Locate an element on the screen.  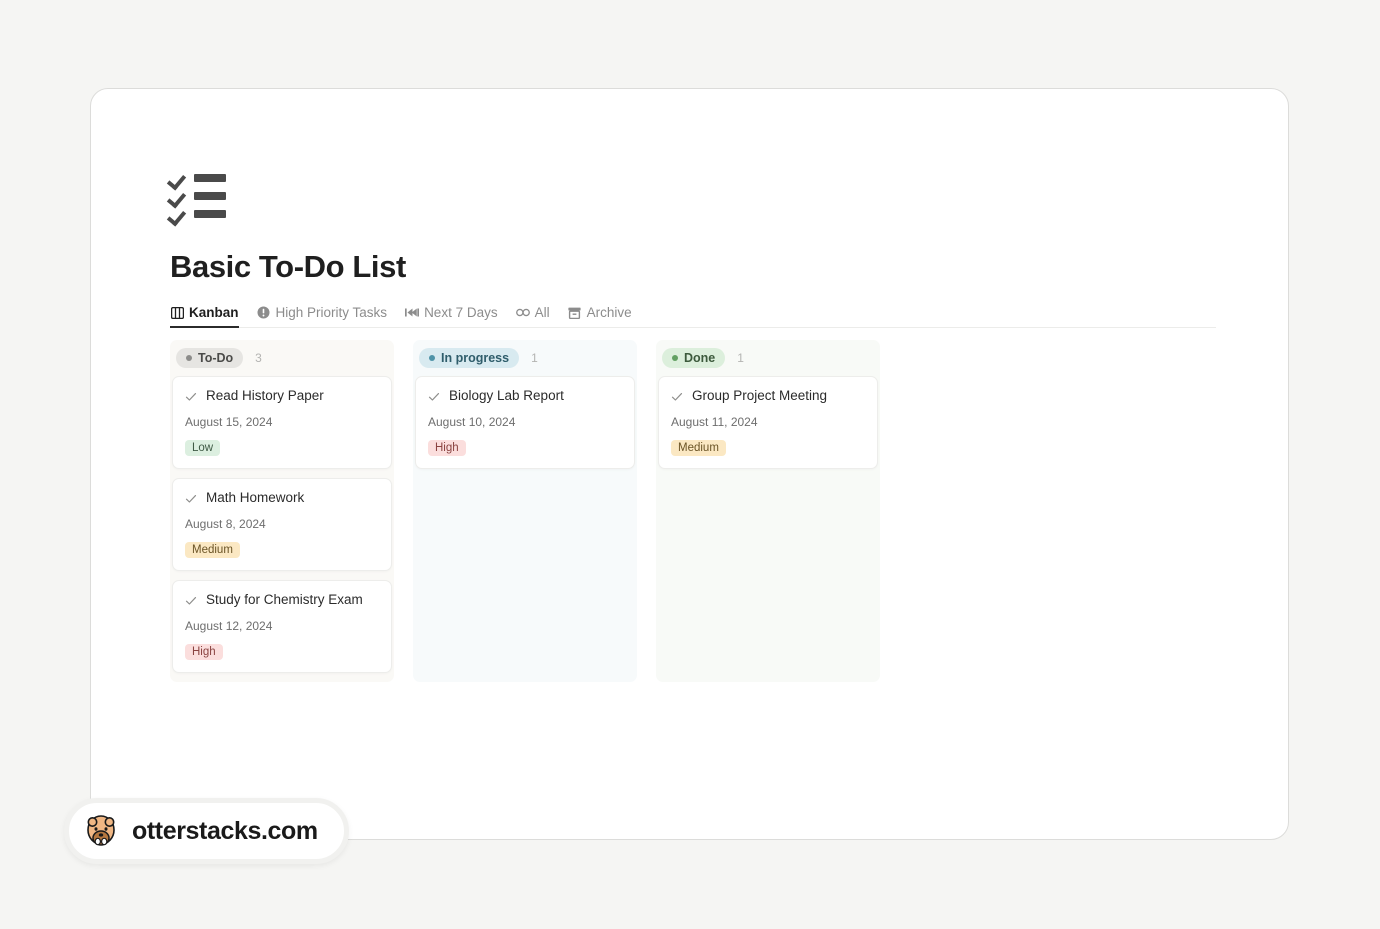
task-due-date: August 11, 2024 is located at coordinates (714, 422).